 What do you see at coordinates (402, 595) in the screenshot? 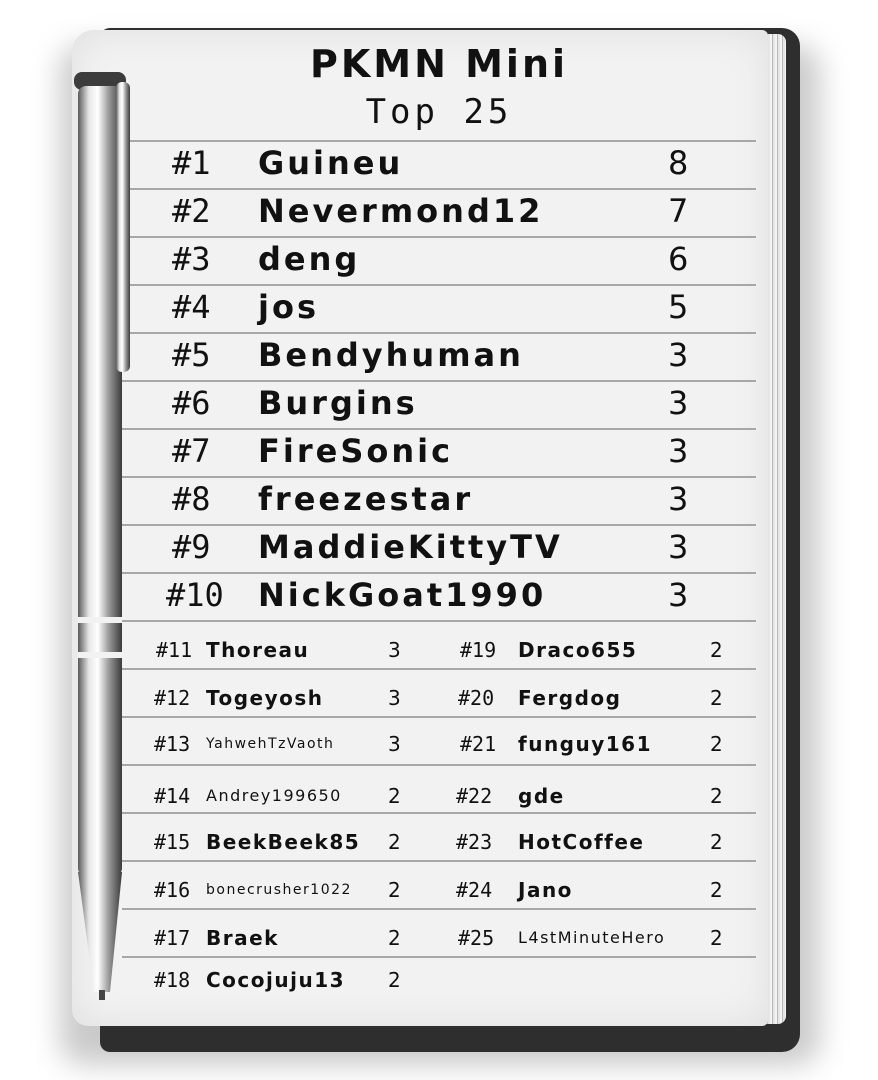
I see `player-name: NickGoat1990` at bounding box center [402, 595].